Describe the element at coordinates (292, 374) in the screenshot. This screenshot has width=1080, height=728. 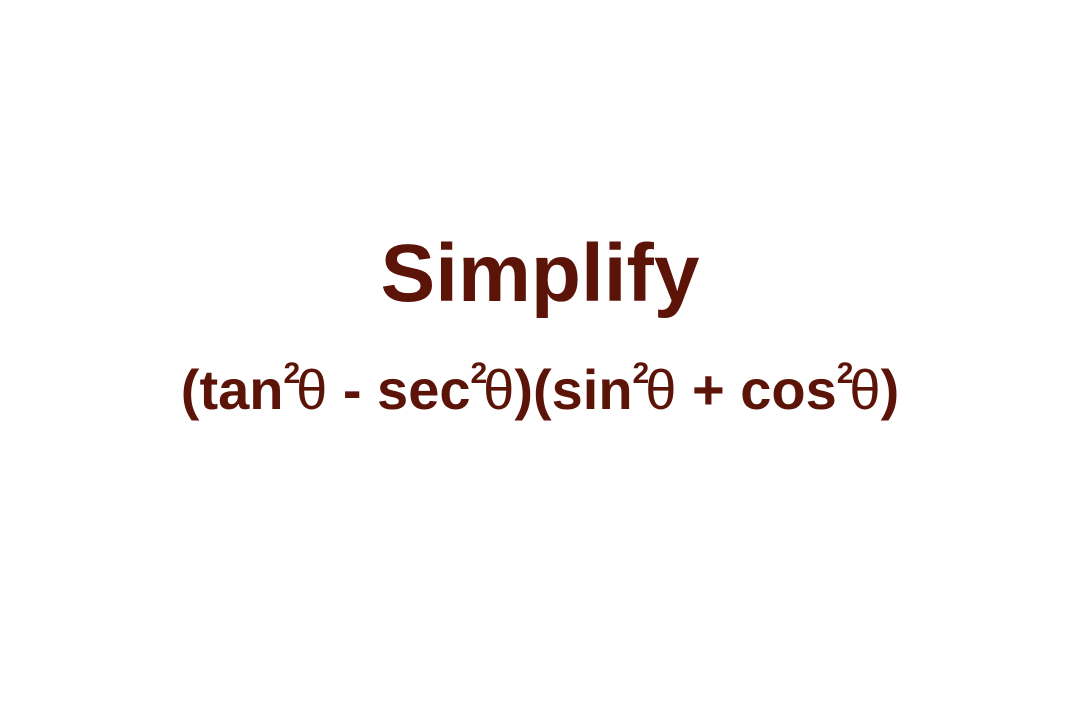
I see `tan-exponent: 2` at that location.